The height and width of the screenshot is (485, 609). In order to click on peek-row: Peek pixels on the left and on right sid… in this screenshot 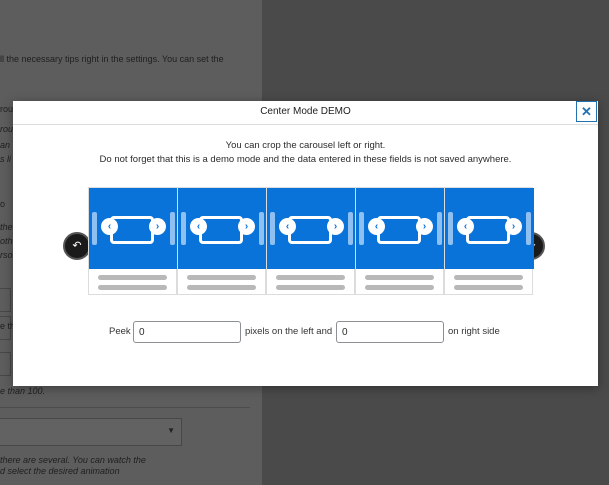, I will do `click(305, 332)`.